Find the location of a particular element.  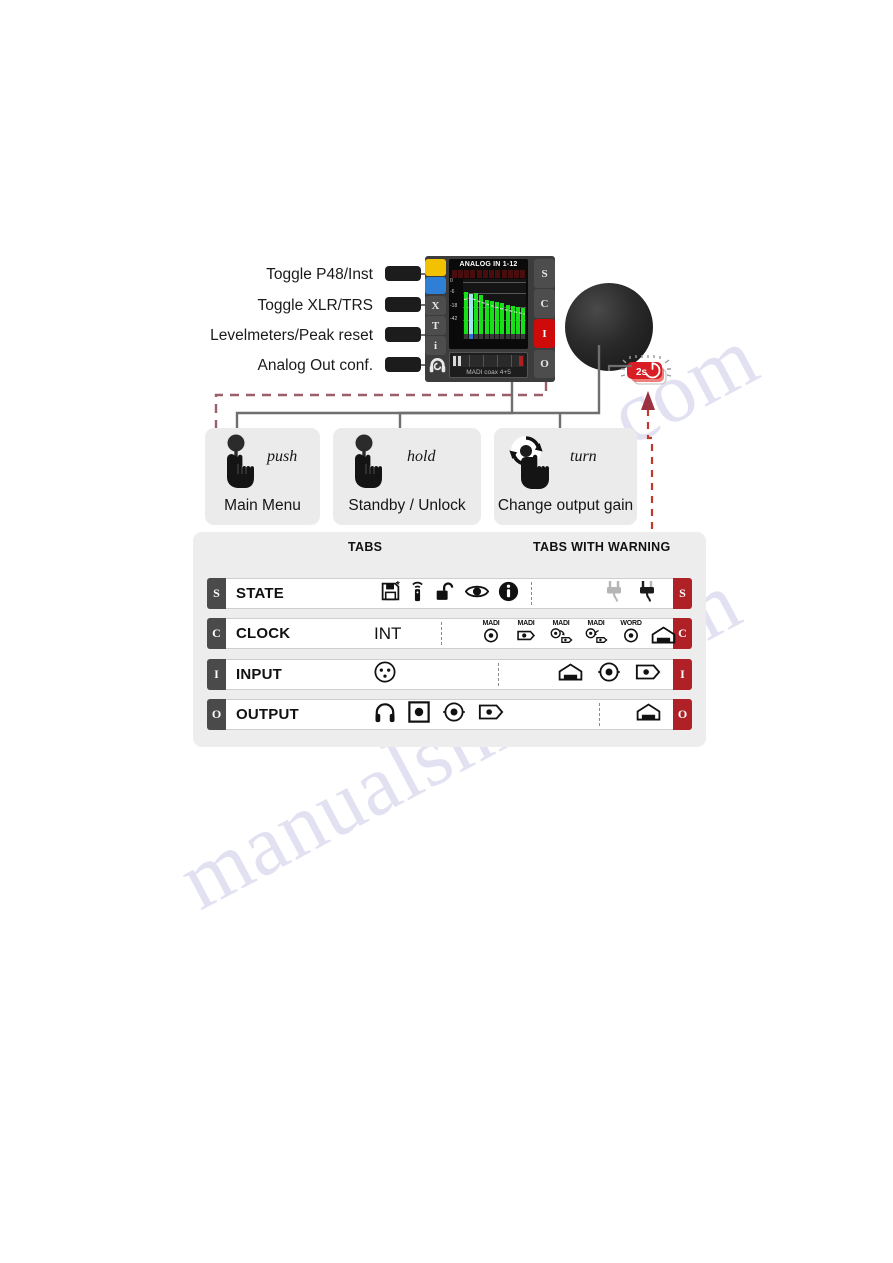

tab-body-output: OUTPUT is located at coordinates (449, 714).